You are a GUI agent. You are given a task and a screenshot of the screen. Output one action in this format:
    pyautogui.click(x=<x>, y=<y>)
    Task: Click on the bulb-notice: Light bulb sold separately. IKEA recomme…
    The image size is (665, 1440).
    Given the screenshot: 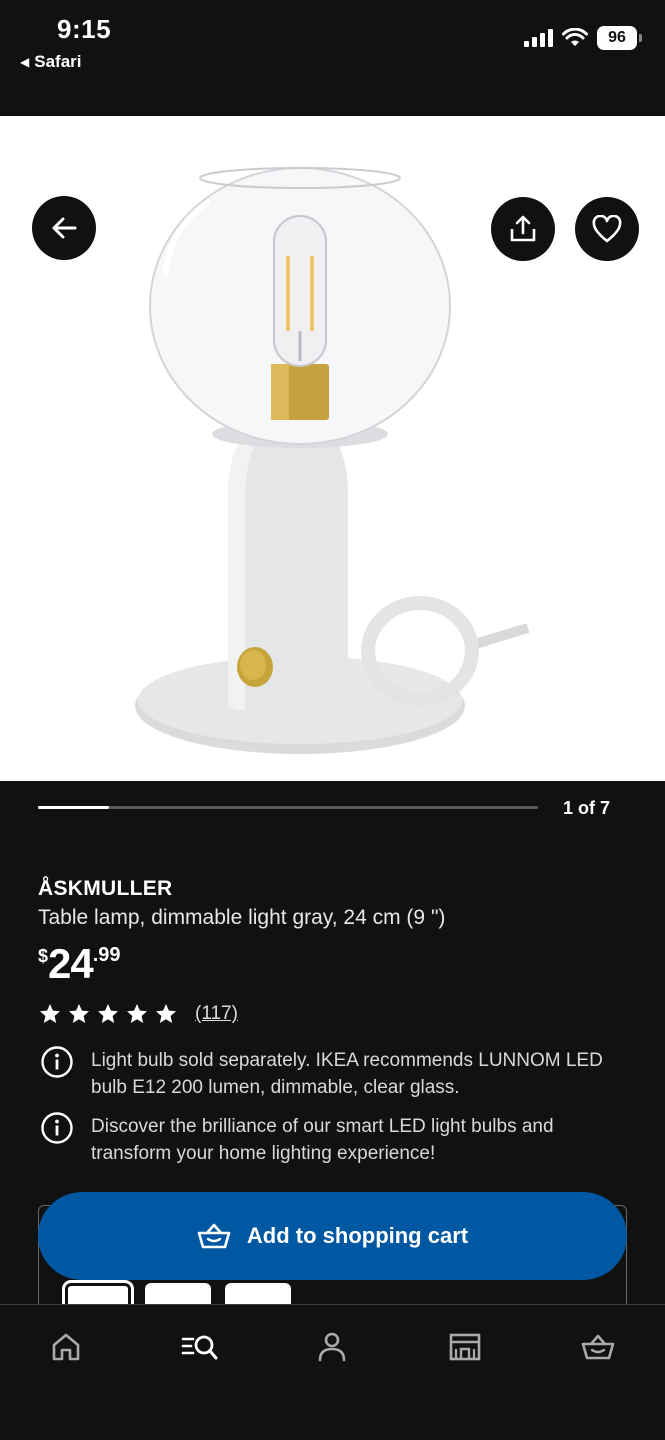 What is the action you would take?
    pyautogui.click(x=330, y=1073)
    